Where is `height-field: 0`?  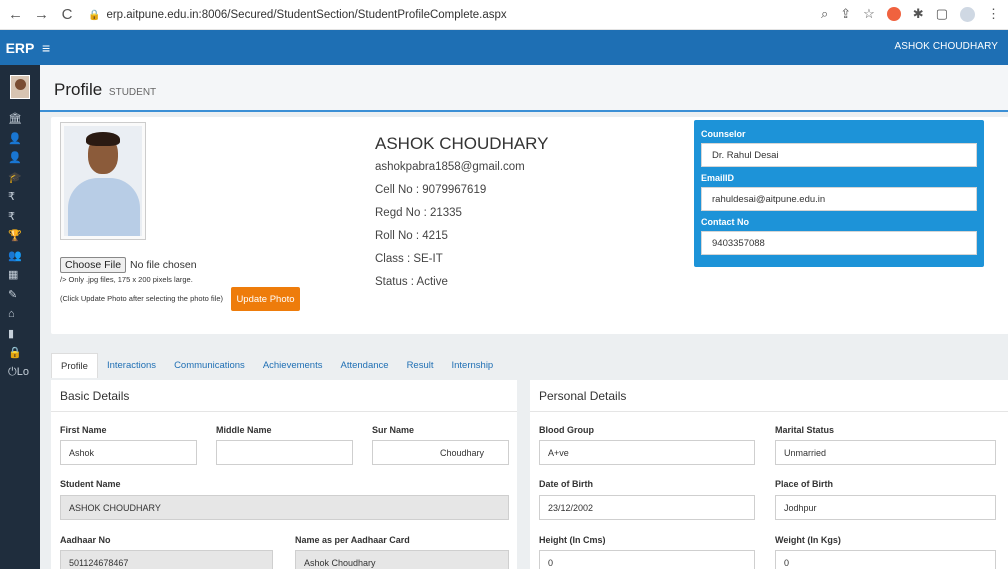 height-field: 0 is located at coordinates (647, 559).